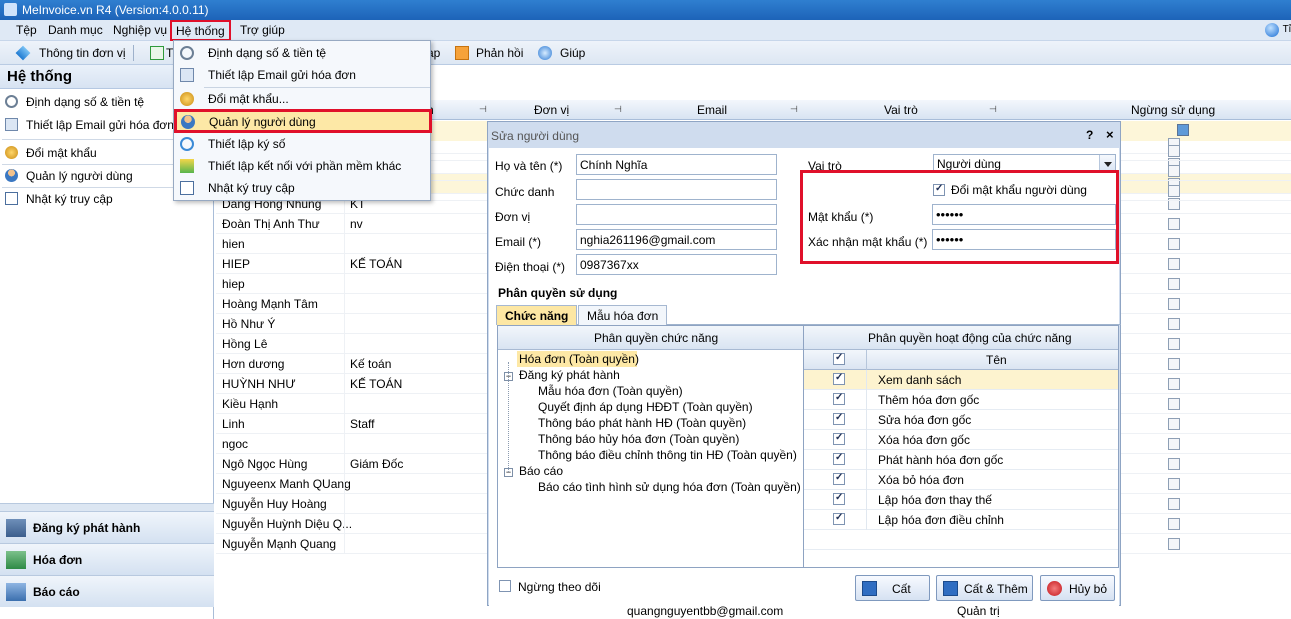 The height and width of the screenshot is (619, 1291). Describe the element at coordinates (569, 375) in the screenshot. I see `tree-node-registration: Đăng ký phát hành` at that location.